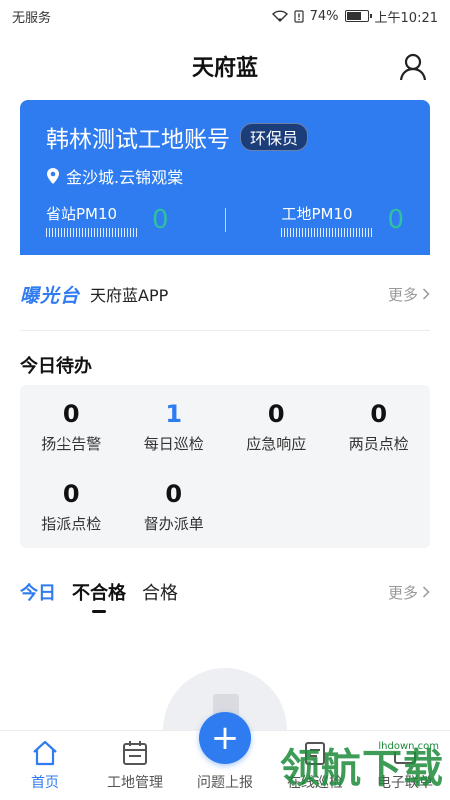 The height and width of the screenshot is (800, 450). Describe the element at coordinates (92, 232) in the screenshot. I see `provincial-pm-ticks` at that location.